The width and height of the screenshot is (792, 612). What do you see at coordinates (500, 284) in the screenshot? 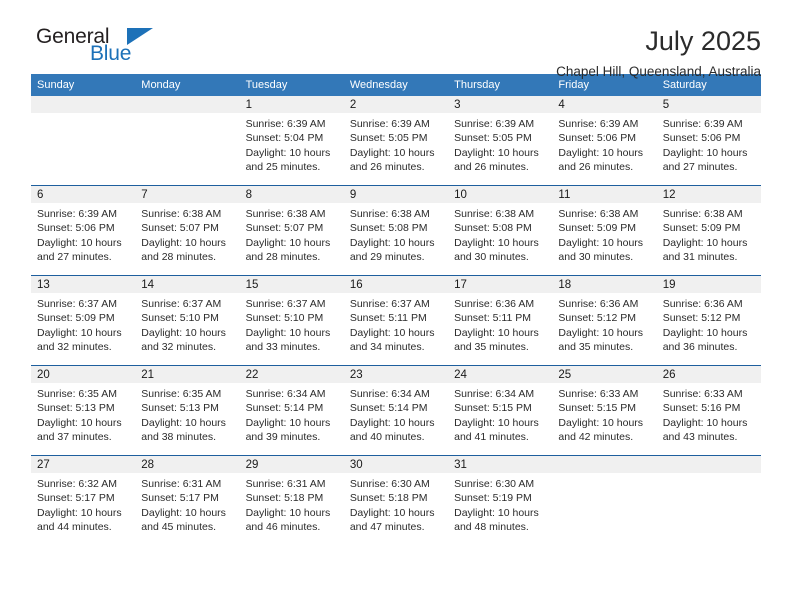
I see `day-number: 17` at bounding box center [500, 284].